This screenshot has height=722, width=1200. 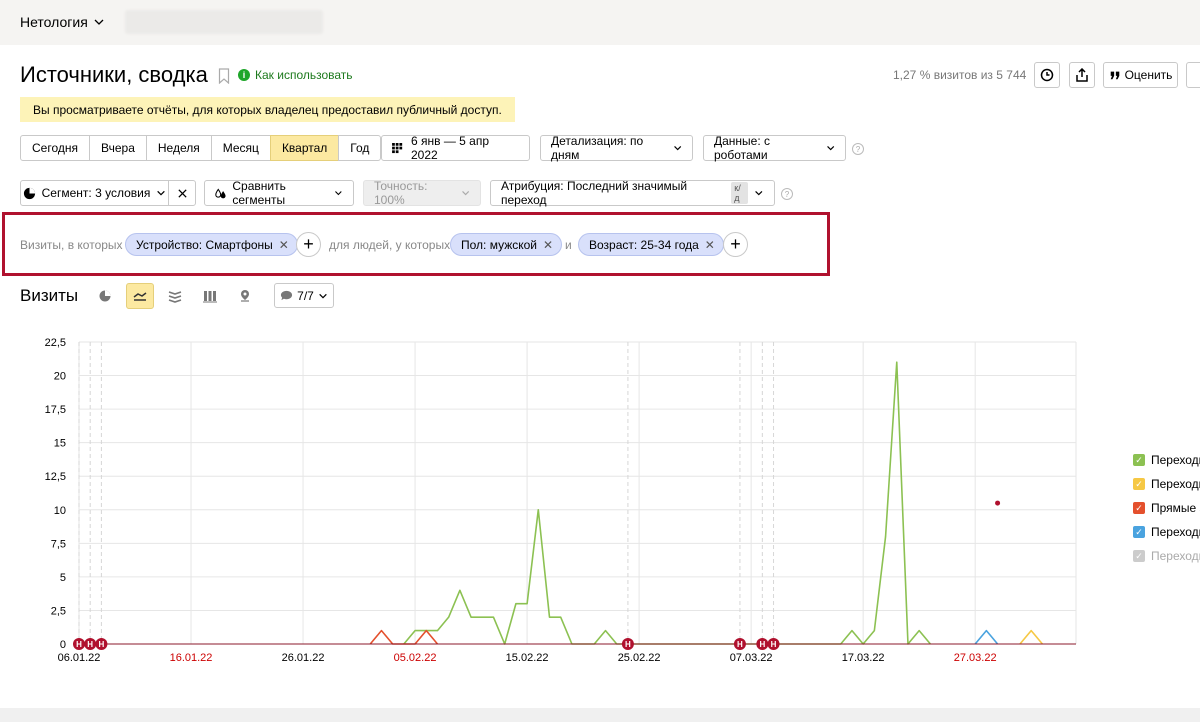 I want to click on period-year-button: Год, so click(x=360, y=148).